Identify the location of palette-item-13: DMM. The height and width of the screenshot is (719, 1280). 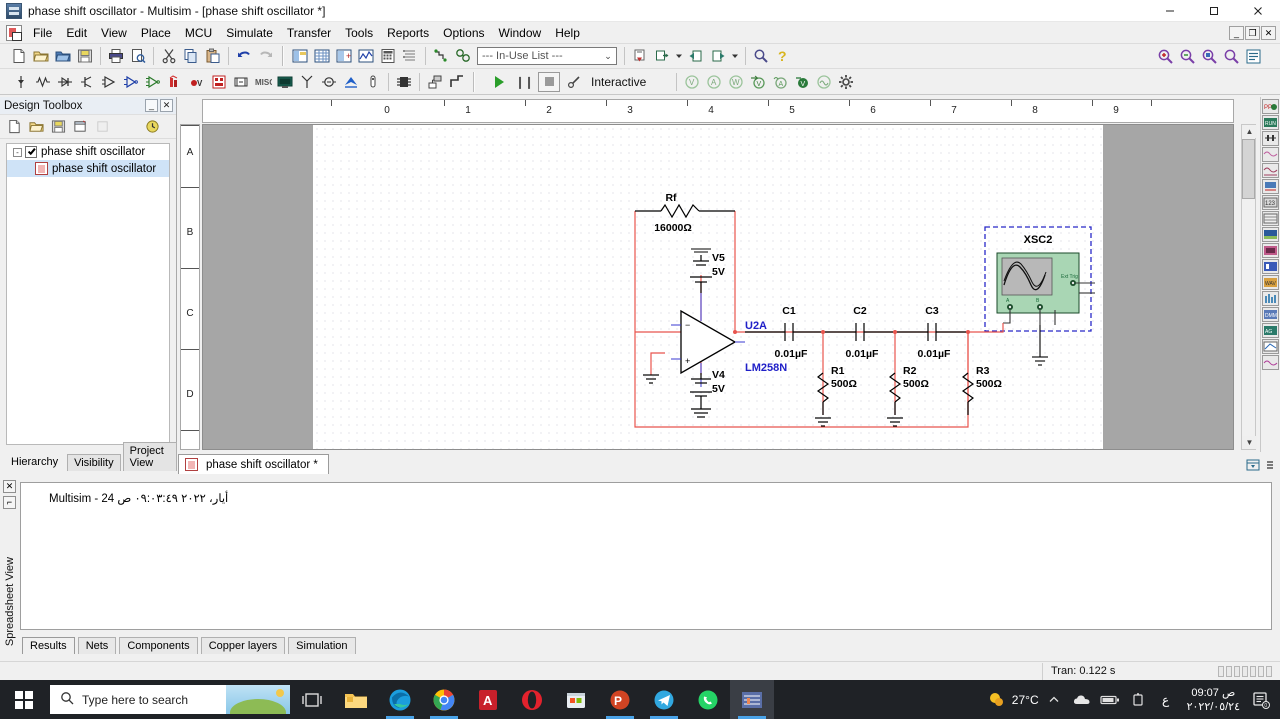
(1270, 314).